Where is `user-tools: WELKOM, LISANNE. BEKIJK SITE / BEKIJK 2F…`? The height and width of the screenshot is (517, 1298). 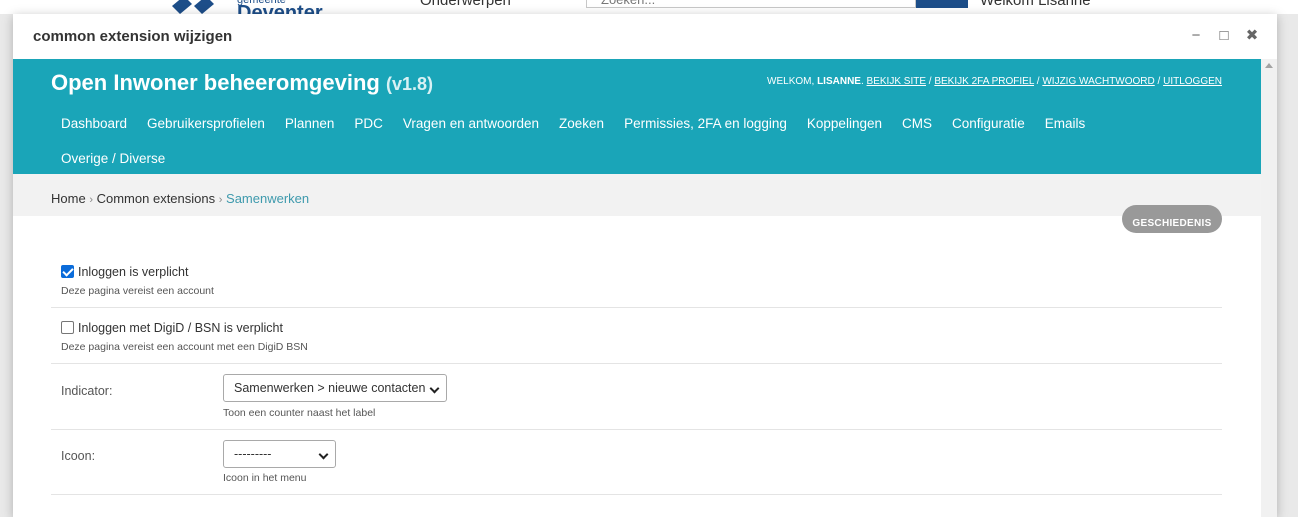
user-tools: WELKOM, LISANNE. BEKIJK SITE / BEKIJK 2F… is located at coordinates (994, 81).